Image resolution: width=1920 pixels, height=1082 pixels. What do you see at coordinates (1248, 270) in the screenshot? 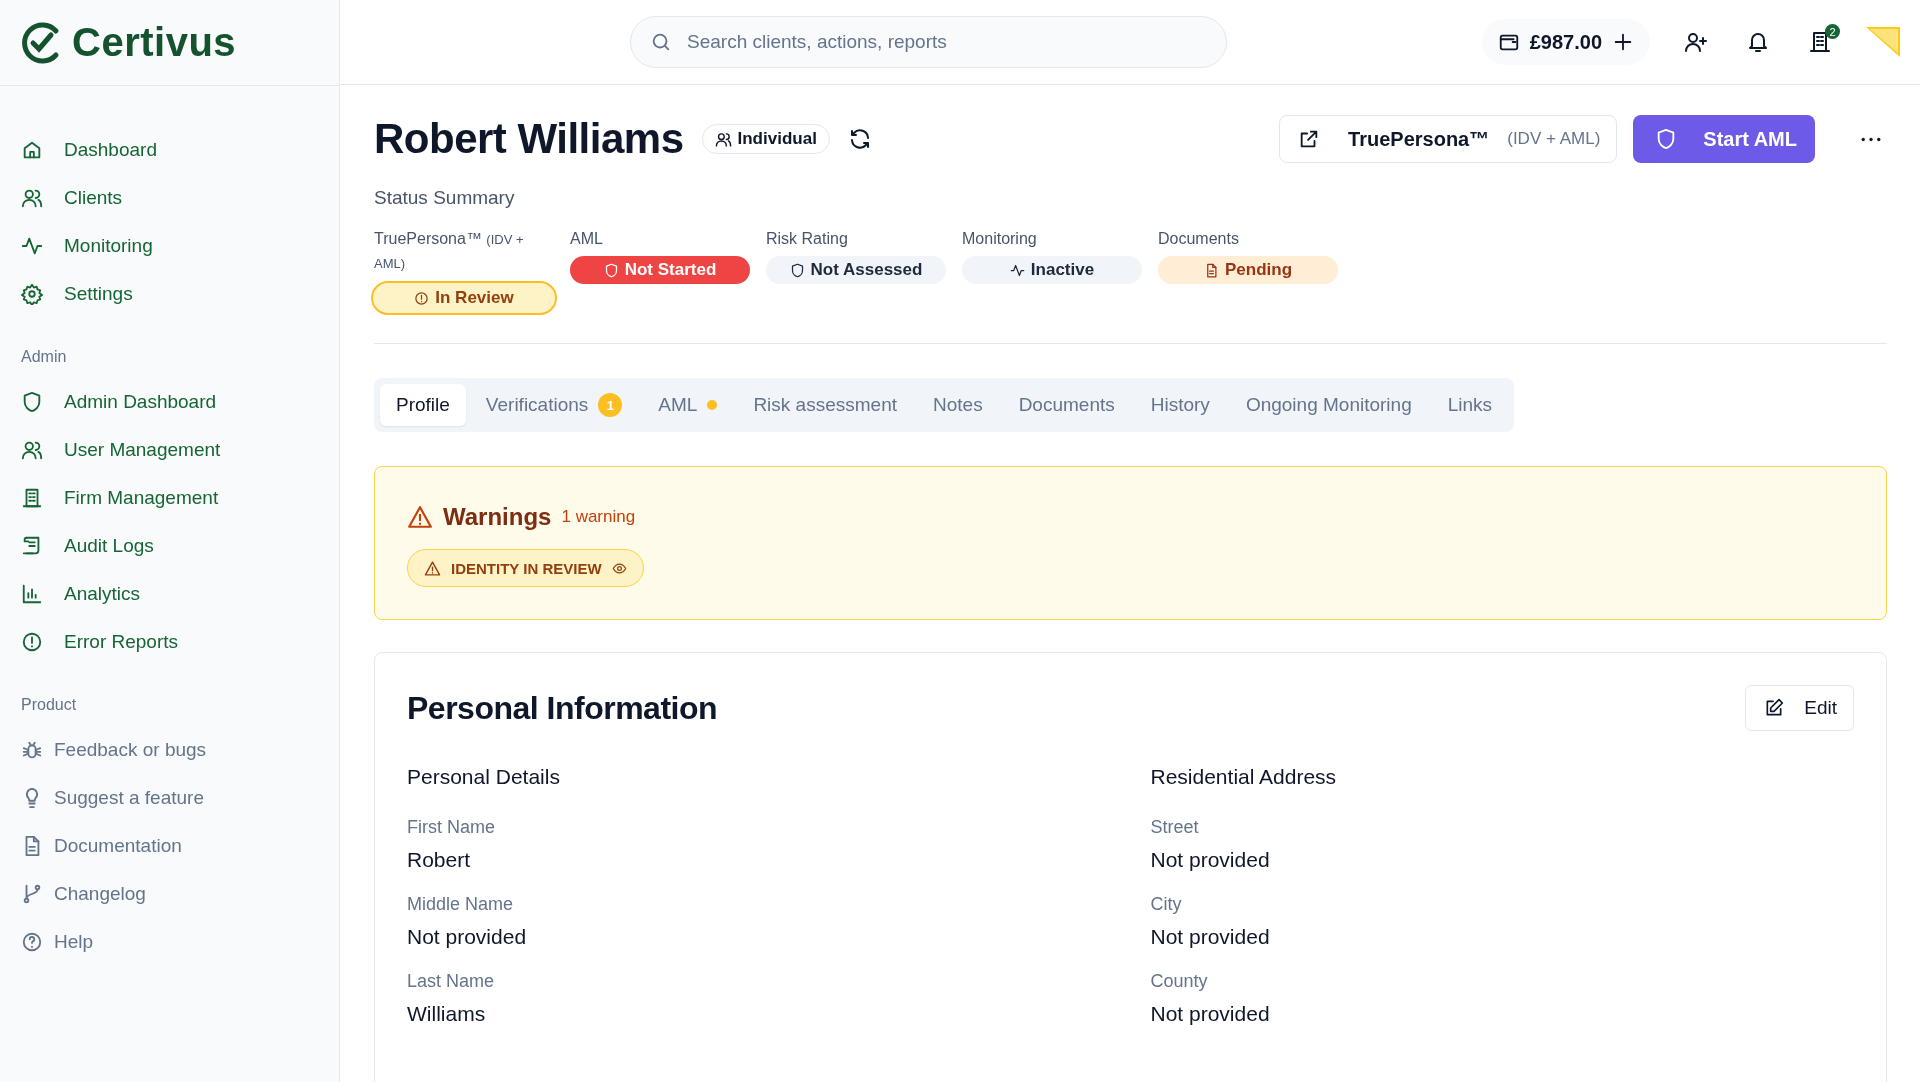
I see `status-pill: Pending` at bounding box center [1248, 270].